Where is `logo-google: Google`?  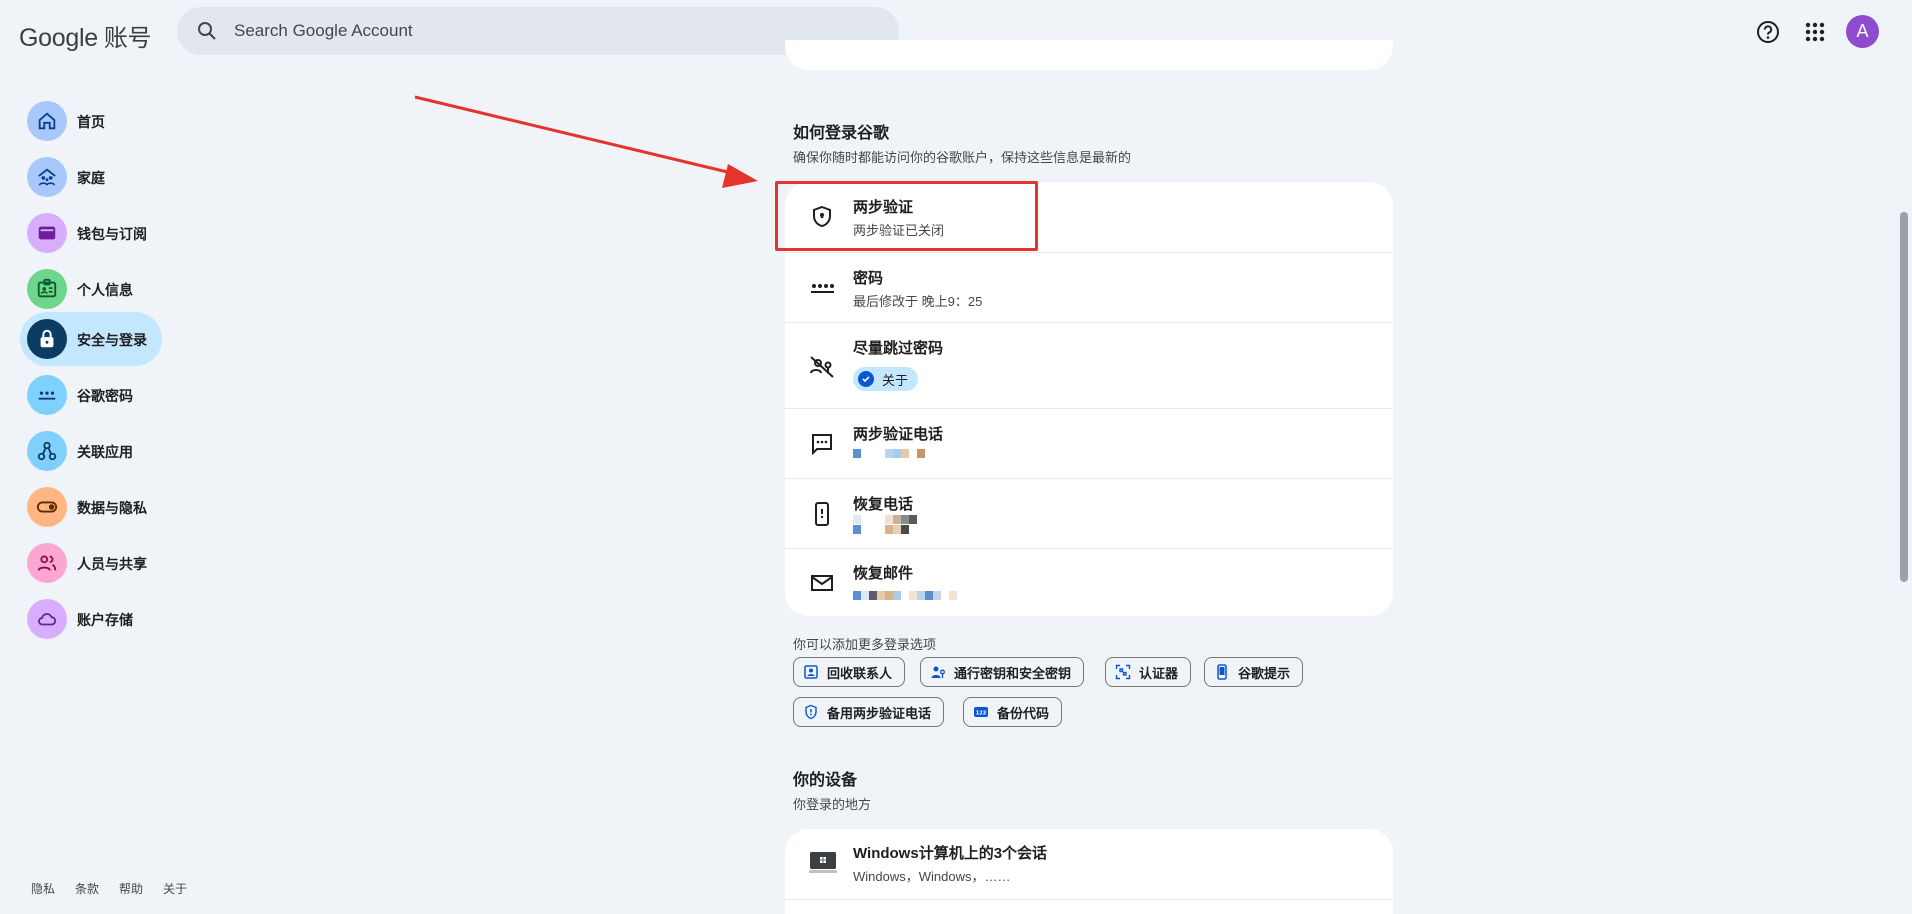
logo-google: Google is located at coordinates (58, 38).